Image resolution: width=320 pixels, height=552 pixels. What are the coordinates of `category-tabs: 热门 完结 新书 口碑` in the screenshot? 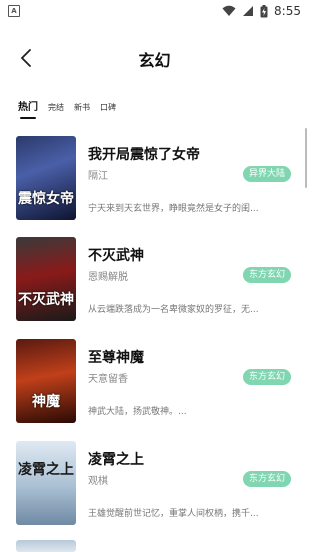 It's located at (72, 108).